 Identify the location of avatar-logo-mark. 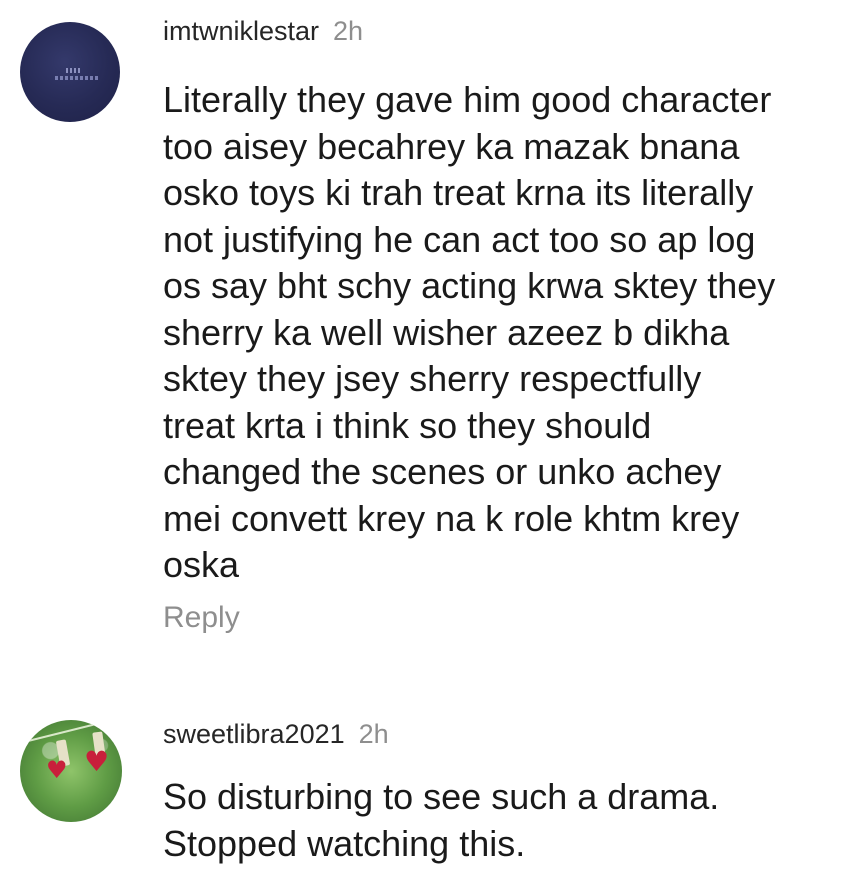
(74, 70).